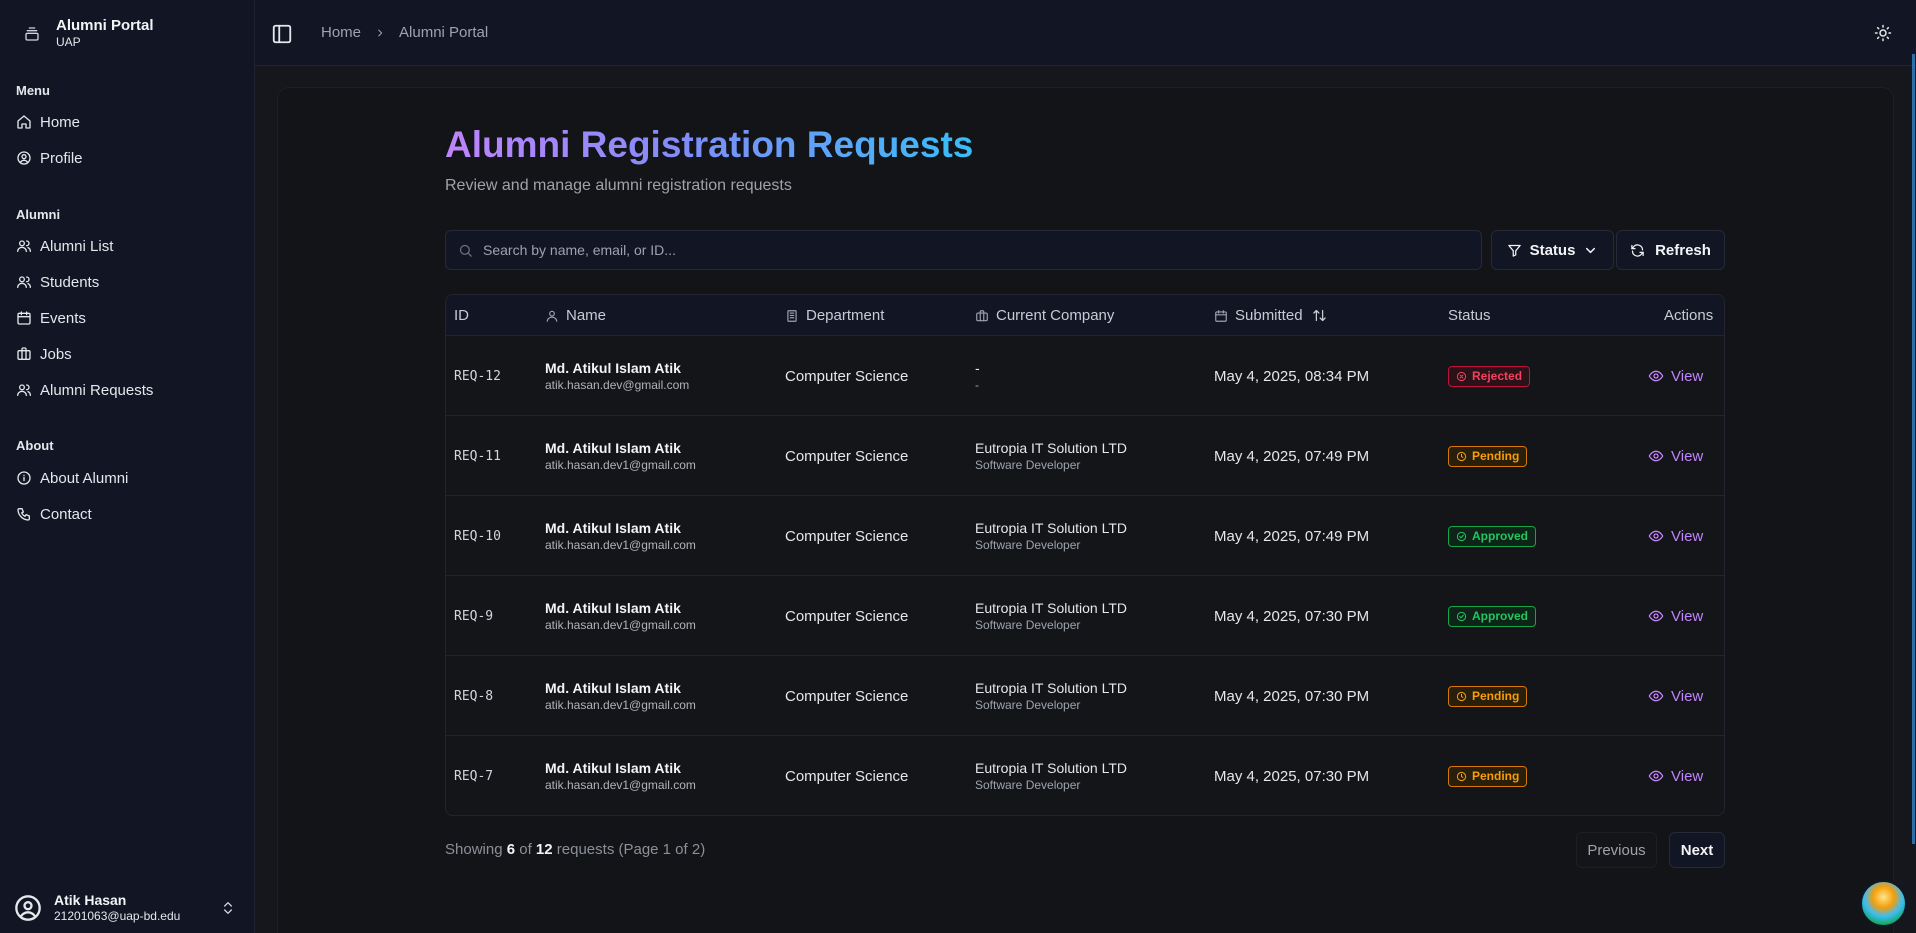  What do you see at coordinates (1028, 465) in the screenshot?
I see `job-position: Software Developer` at bounding box center [1028, 465].